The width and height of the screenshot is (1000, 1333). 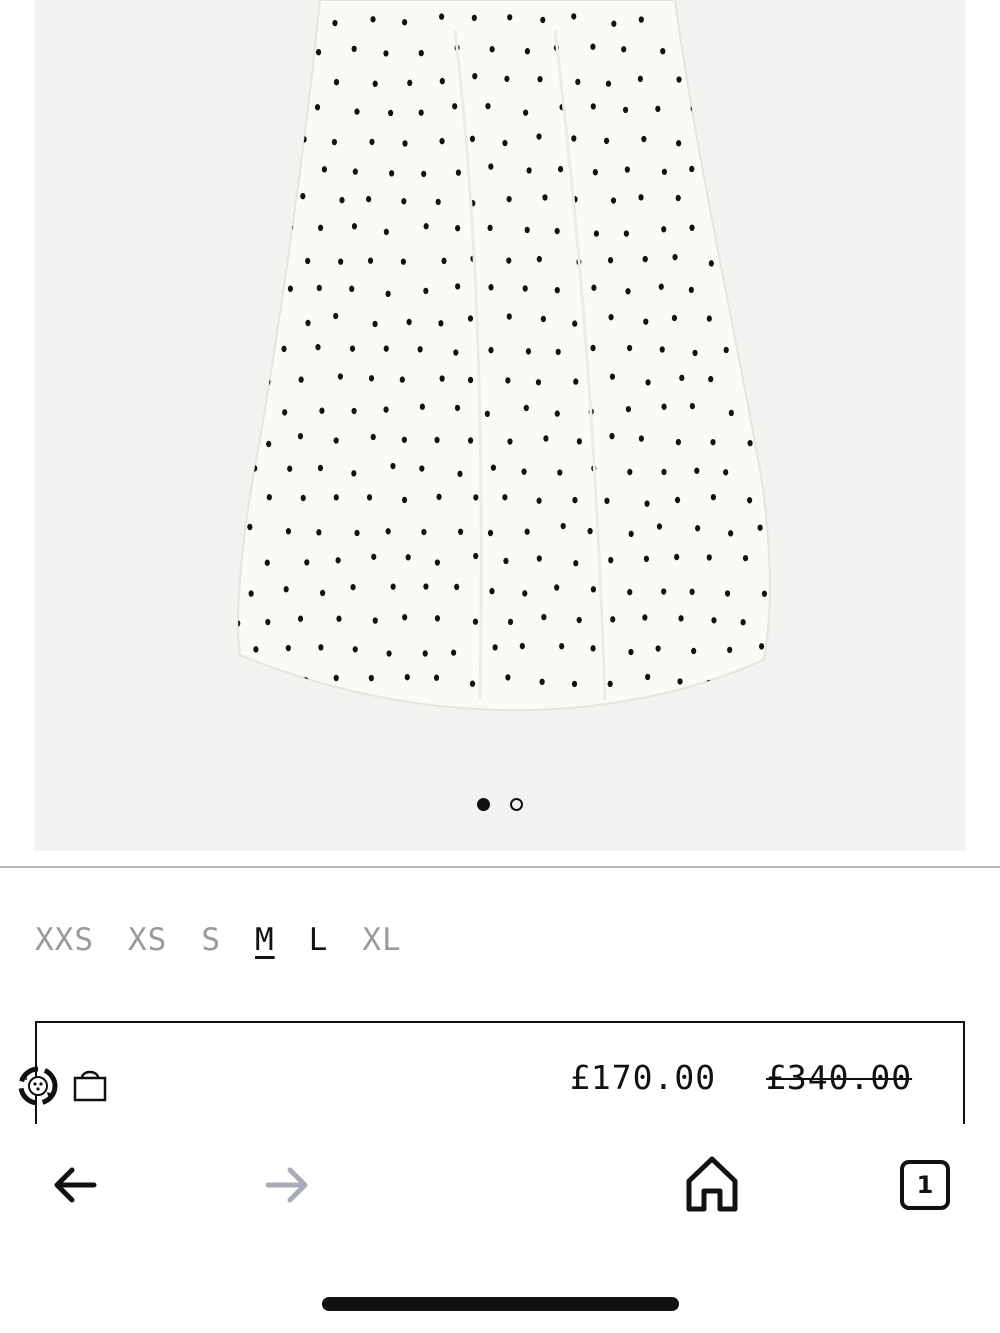 What do you see at coordinates (712, 1184) in the screenshot?
I see `home-button` at bounding box center [712, 1184].